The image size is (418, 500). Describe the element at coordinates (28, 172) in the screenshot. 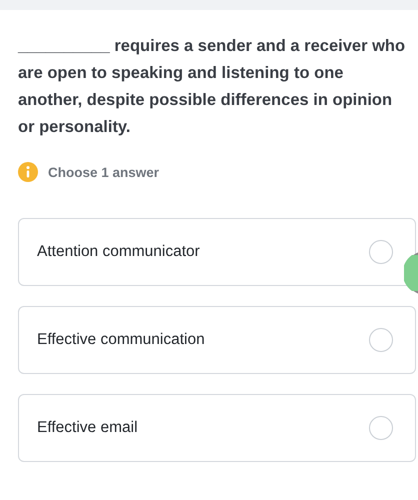

I see `info-icon` at that location.